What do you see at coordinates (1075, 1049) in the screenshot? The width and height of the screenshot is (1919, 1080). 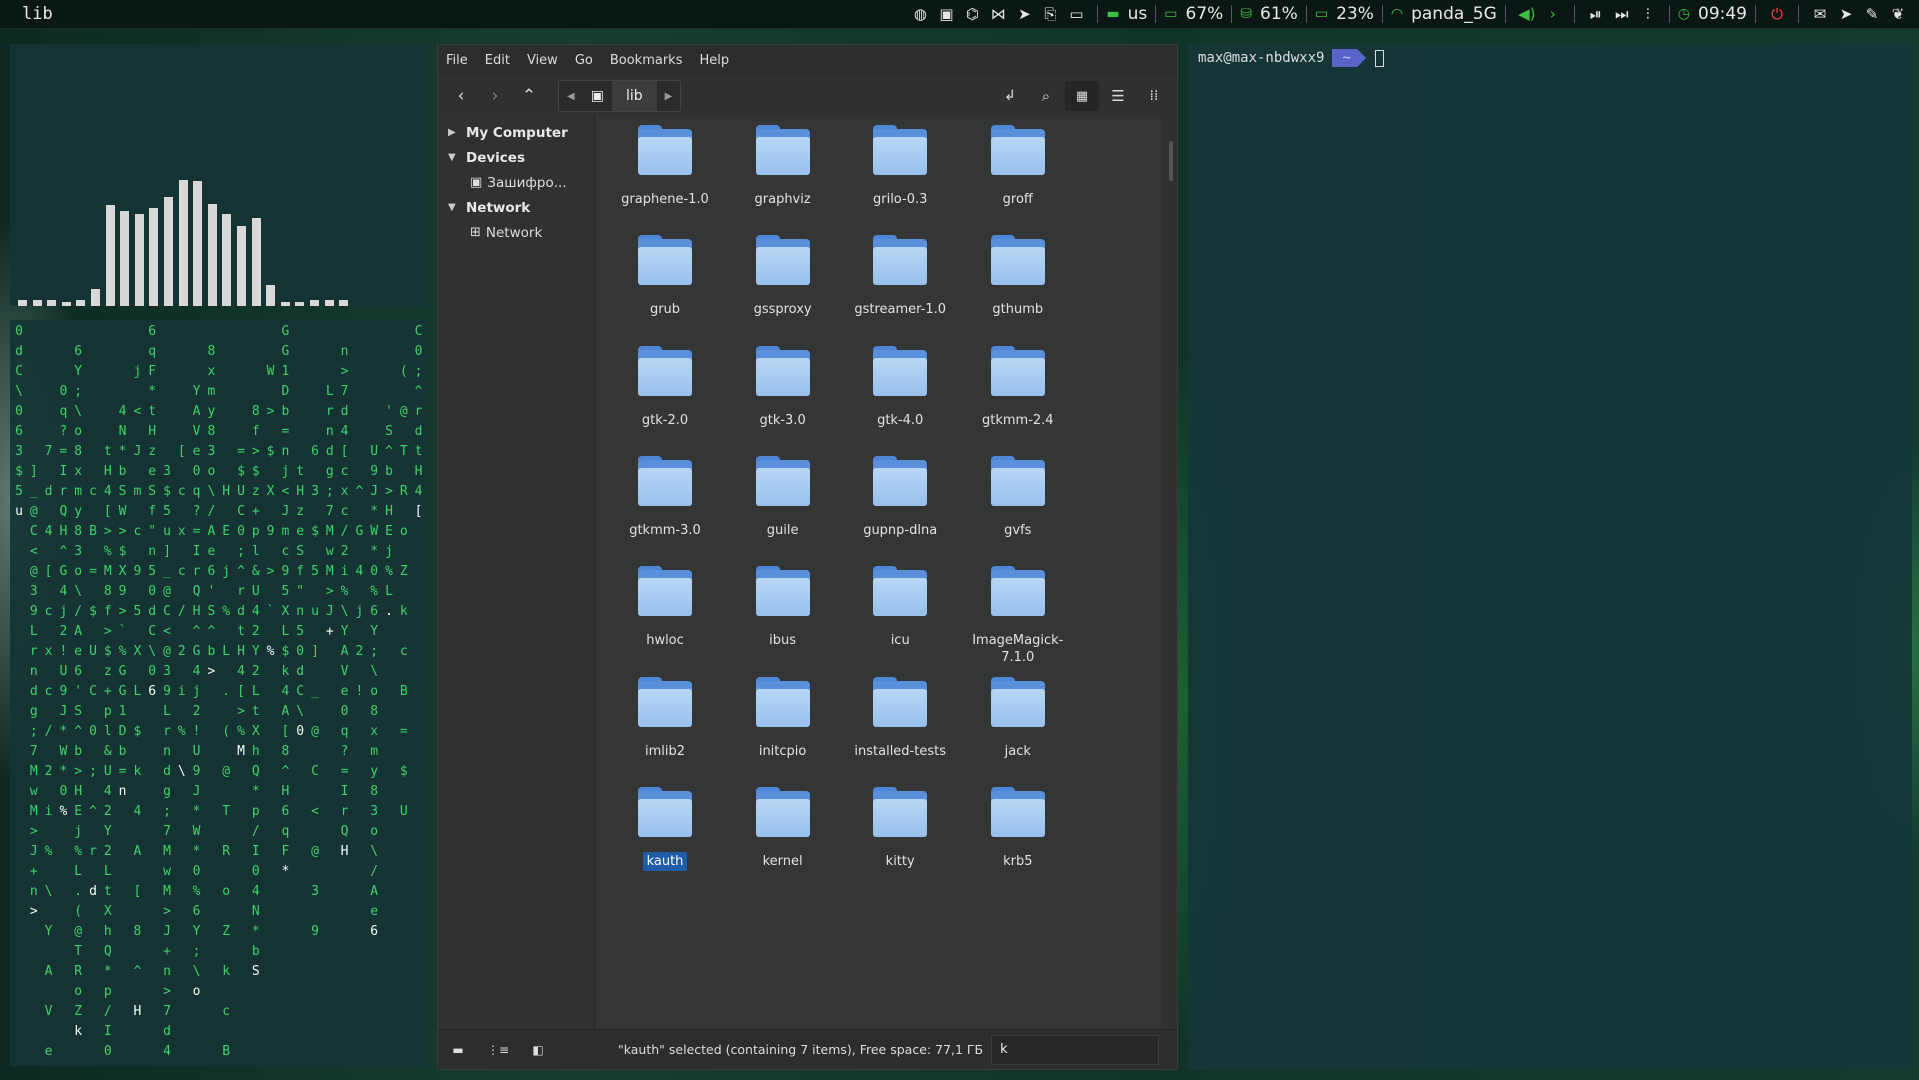 I see `quick-search-input: k` at bounding box center [1075, 1049].